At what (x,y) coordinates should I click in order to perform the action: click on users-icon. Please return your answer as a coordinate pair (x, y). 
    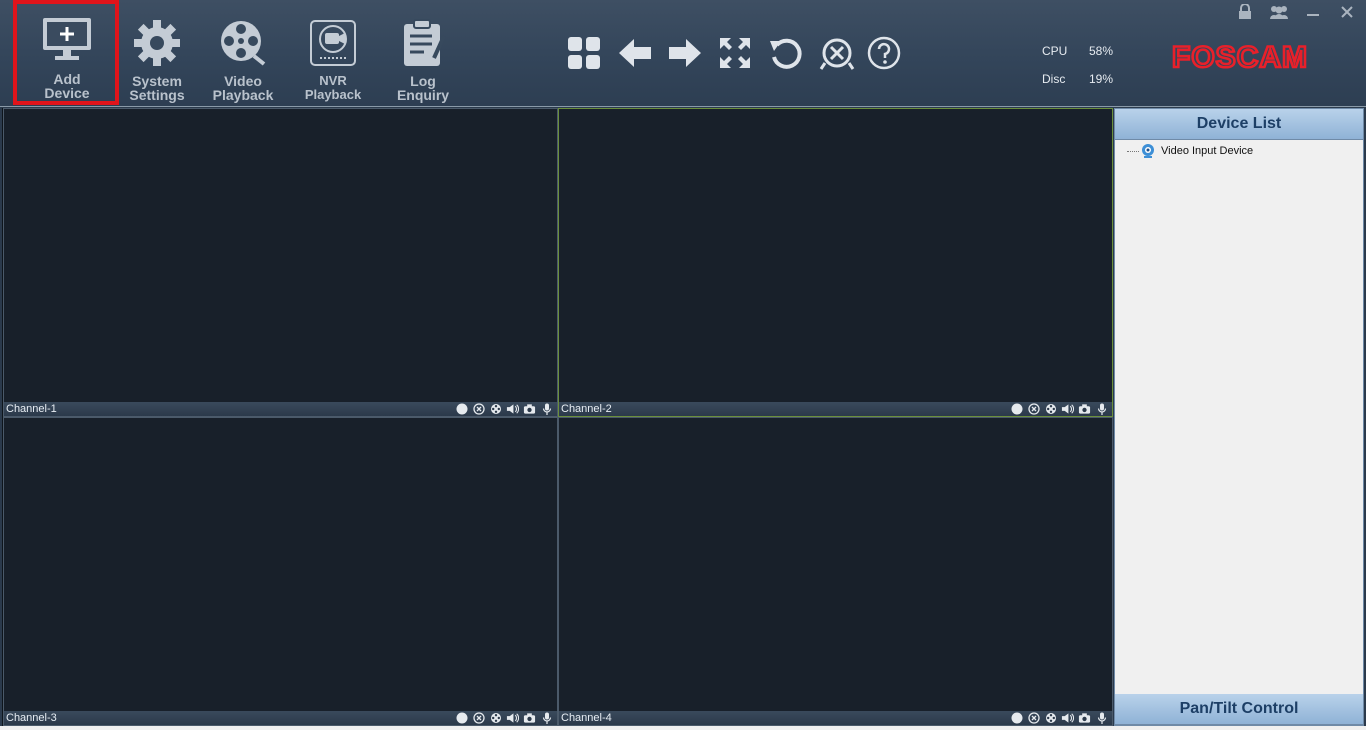
    Looking at the image, I should click on (1279, 12).